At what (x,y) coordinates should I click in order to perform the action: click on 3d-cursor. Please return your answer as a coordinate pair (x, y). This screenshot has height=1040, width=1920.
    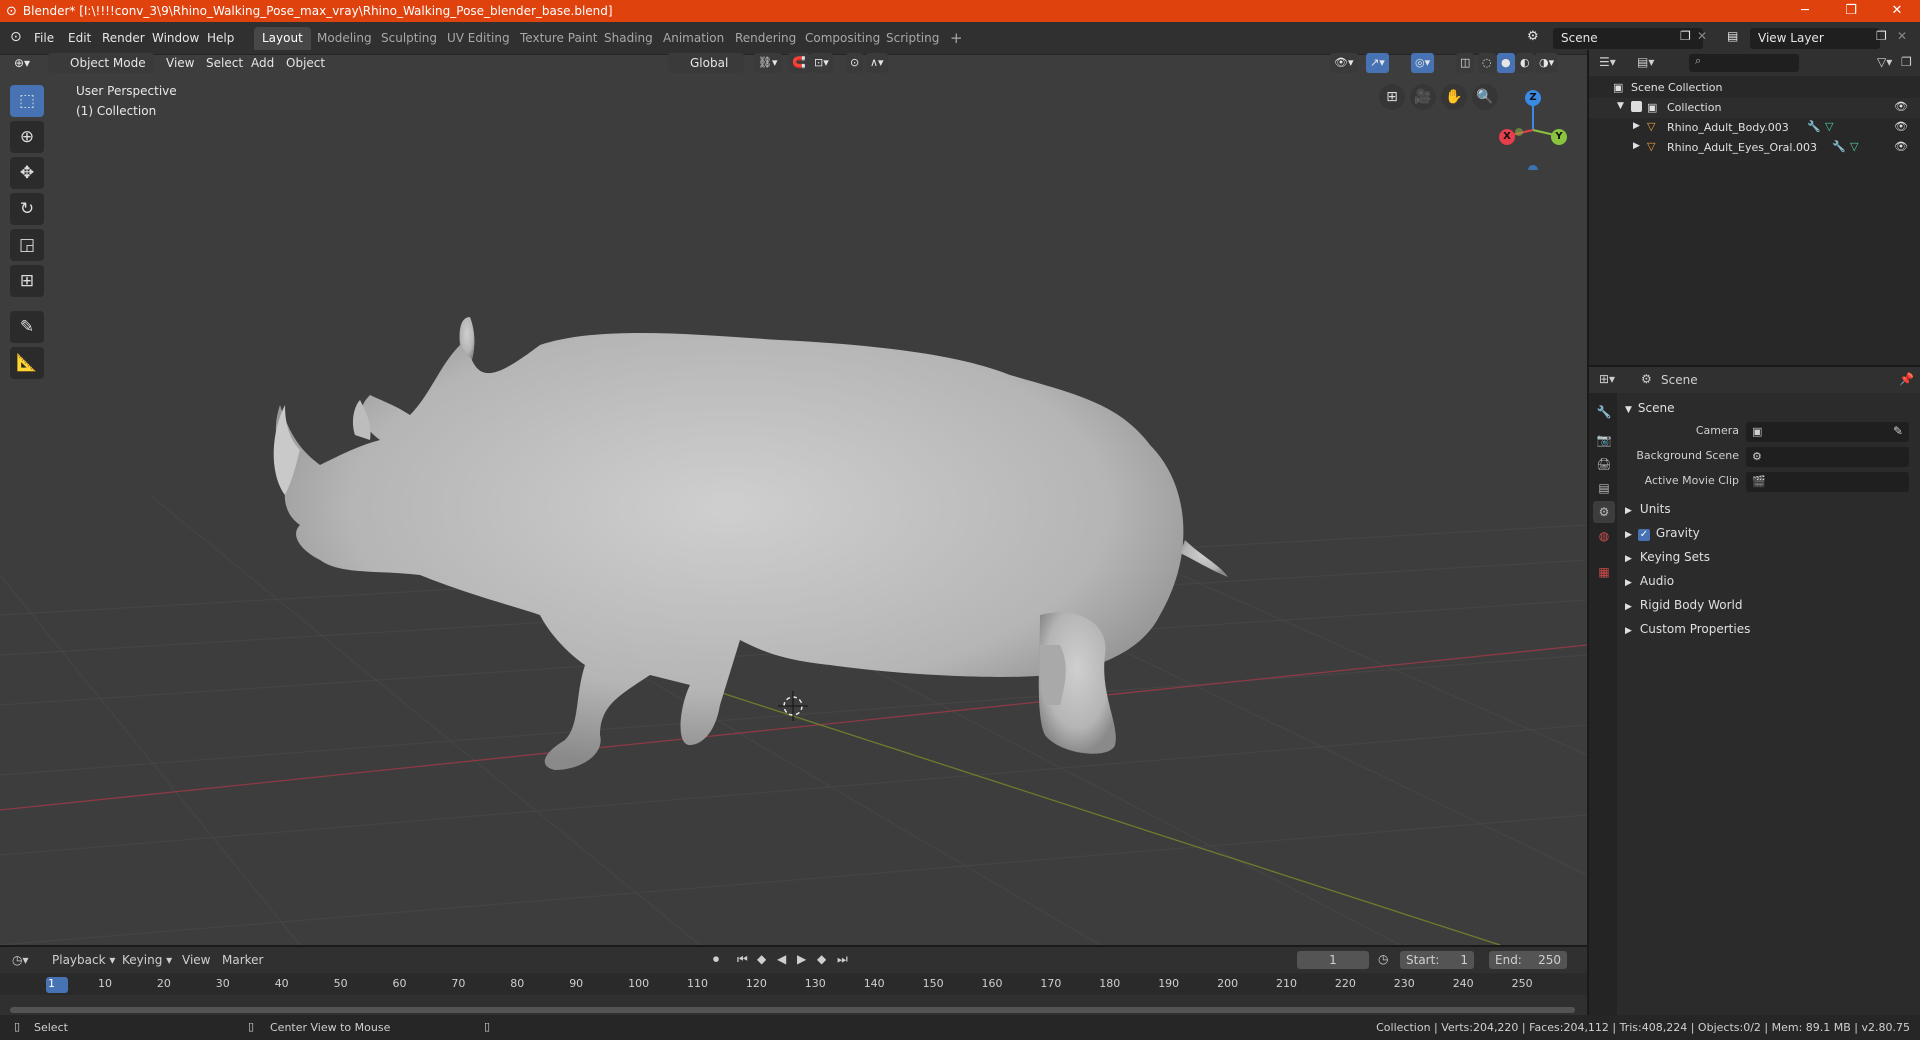
    Looking at the image, I should click on (793, 706).